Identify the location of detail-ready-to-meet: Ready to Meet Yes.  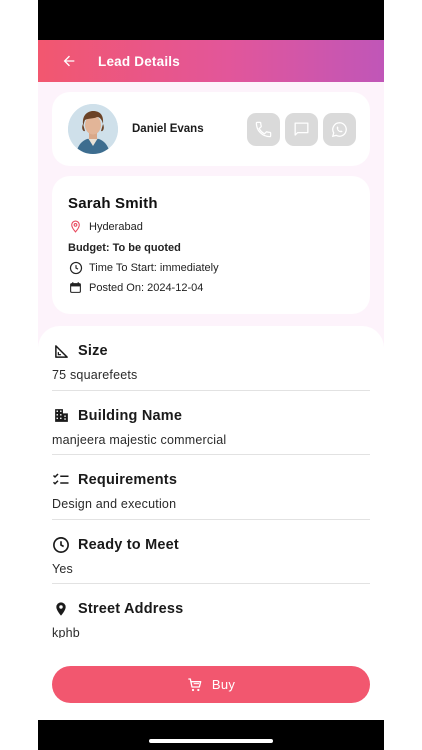
(211, 552).